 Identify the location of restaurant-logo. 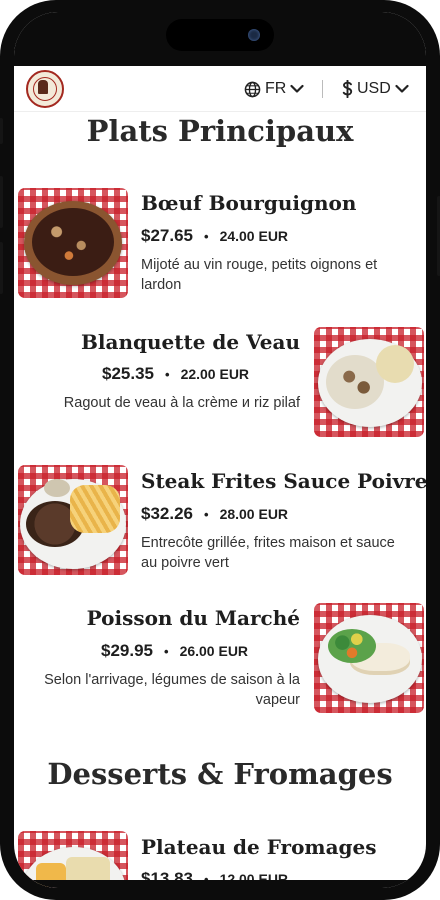
(45, 89).